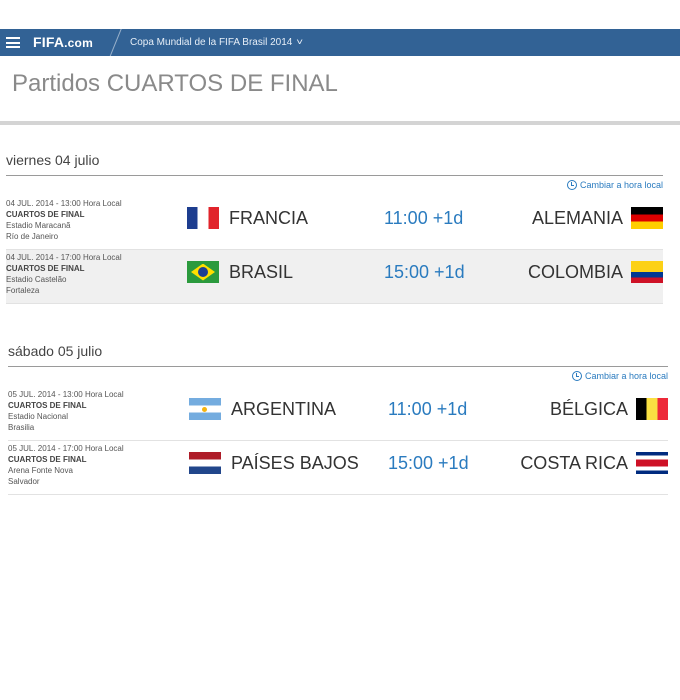  Describe the element at coordinates (38, 416) in the screenshot. I see `match-stadium: Estadio Nacional` at that location.